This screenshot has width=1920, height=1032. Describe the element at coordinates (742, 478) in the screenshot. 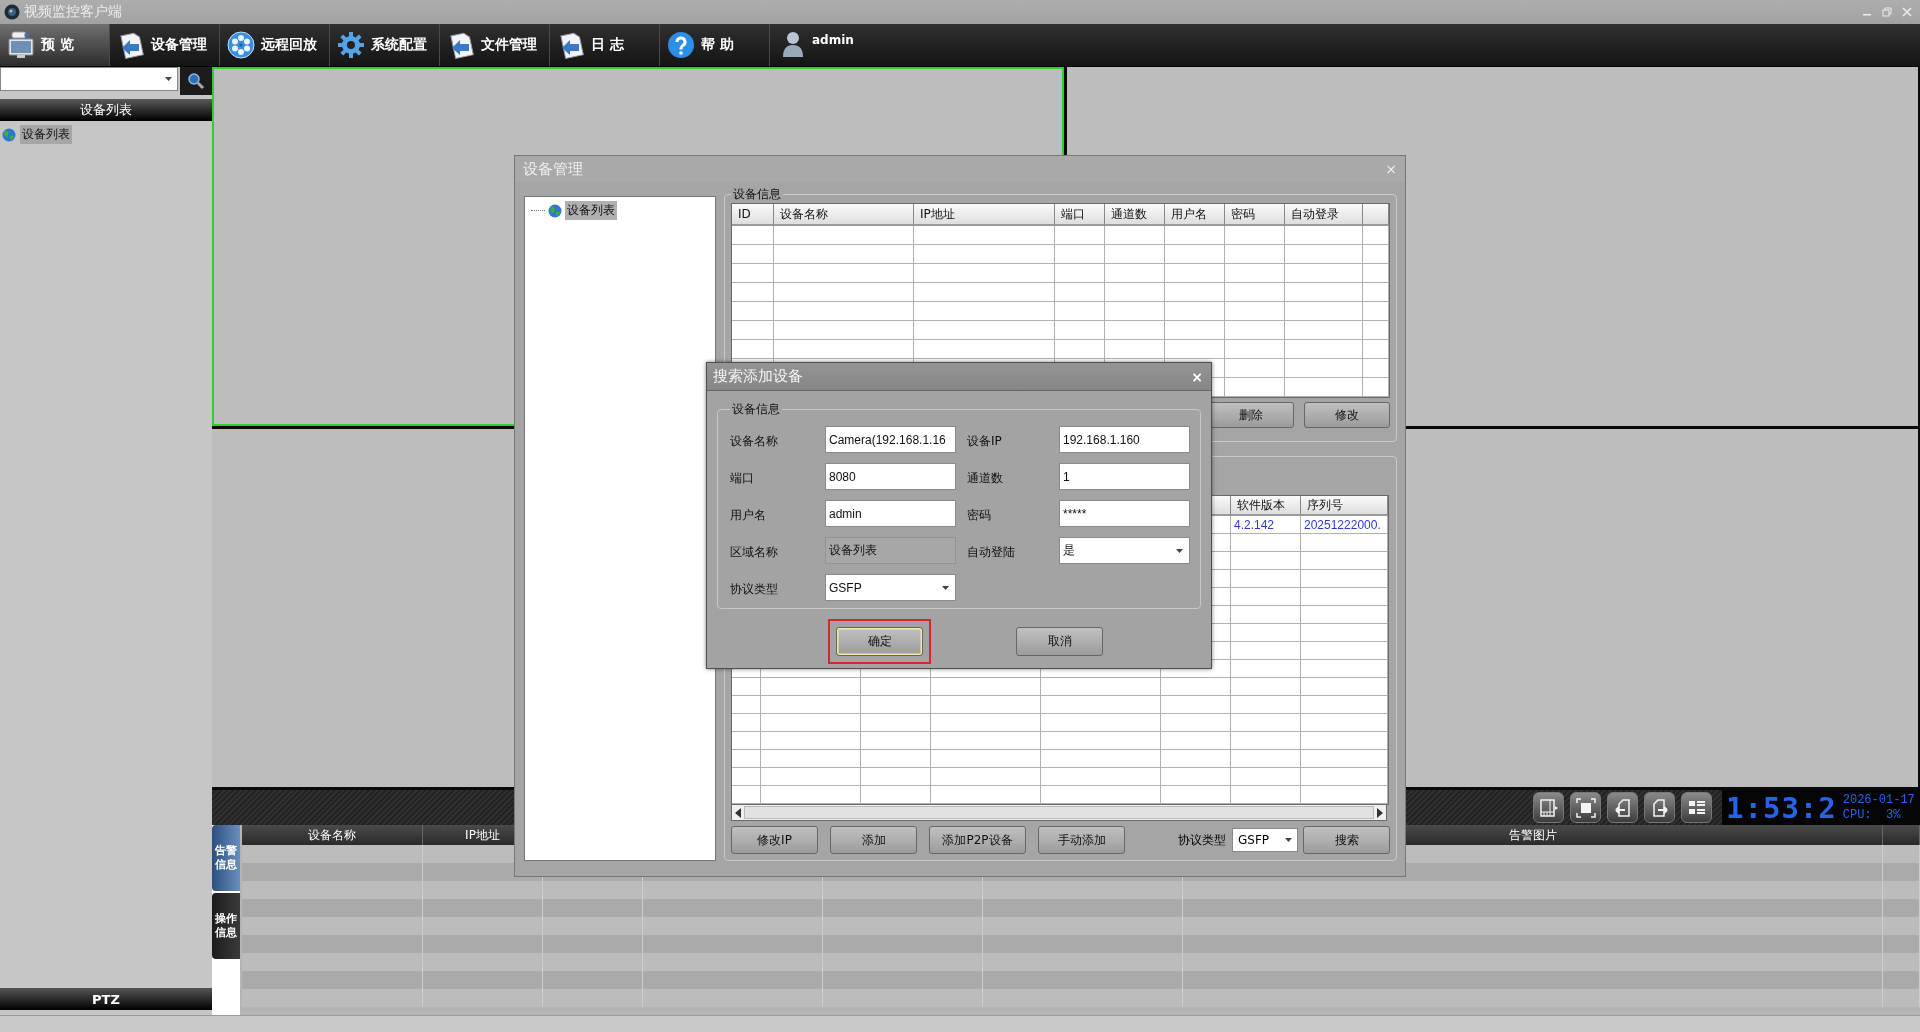

I see `field-label: 端口` at that location.